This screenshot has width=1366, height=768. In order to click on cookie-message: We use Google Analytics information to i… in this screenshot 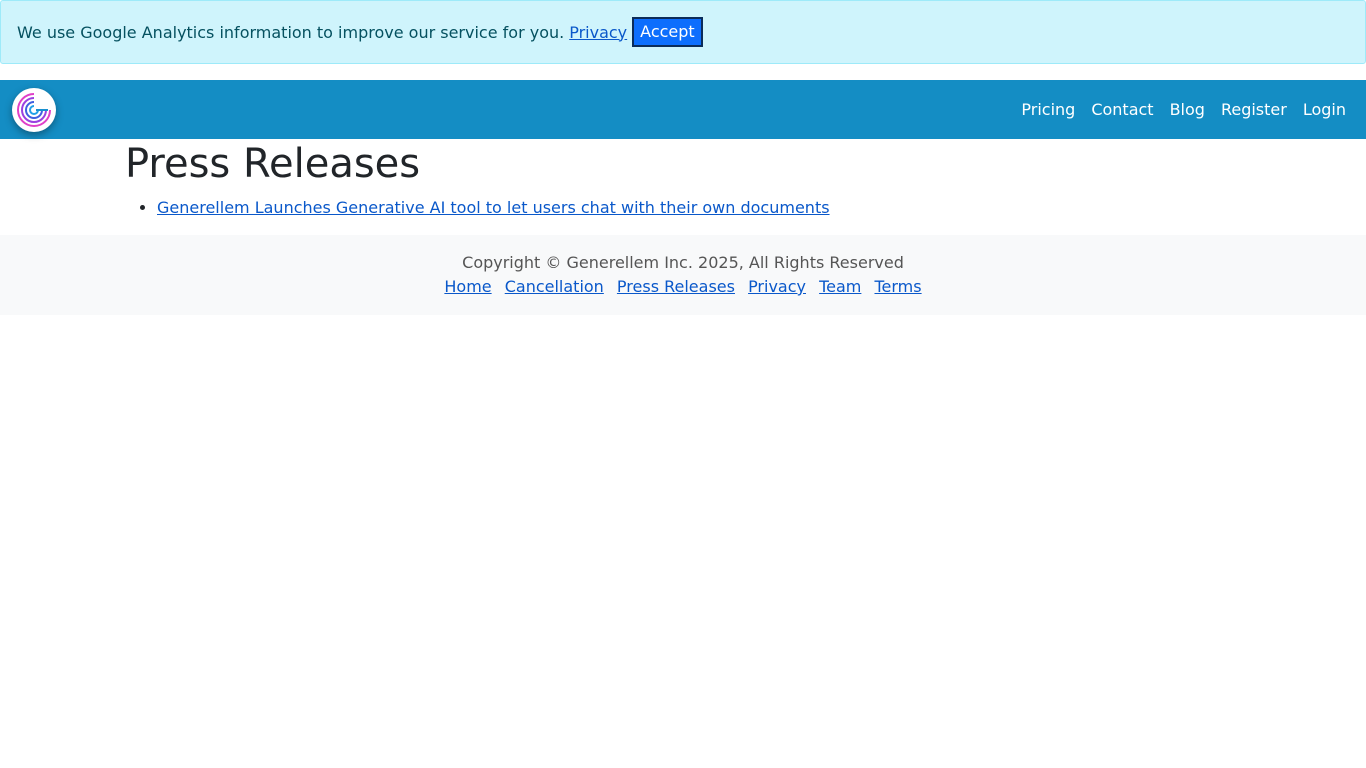, I will do `click(291, 32)`.